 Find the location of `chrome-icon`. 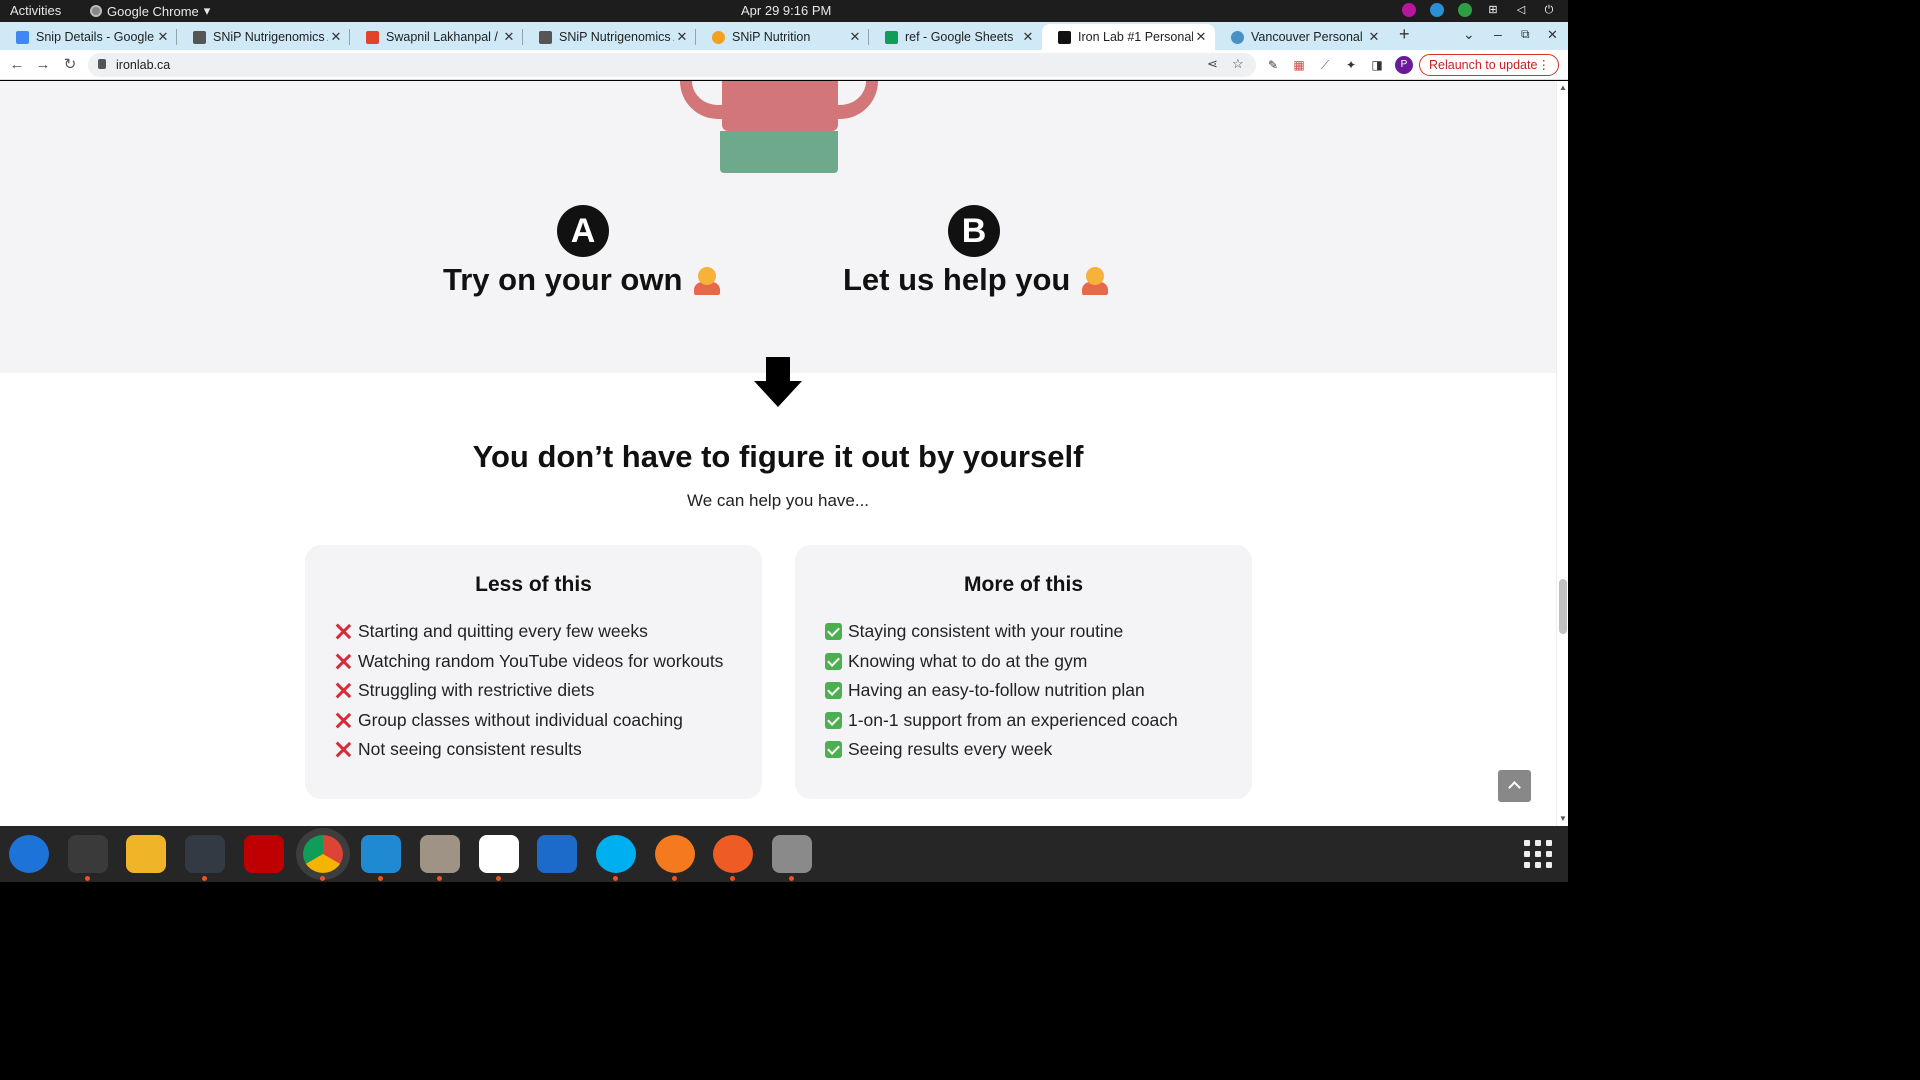

chrome-icon is located at coordinates (322, 858).